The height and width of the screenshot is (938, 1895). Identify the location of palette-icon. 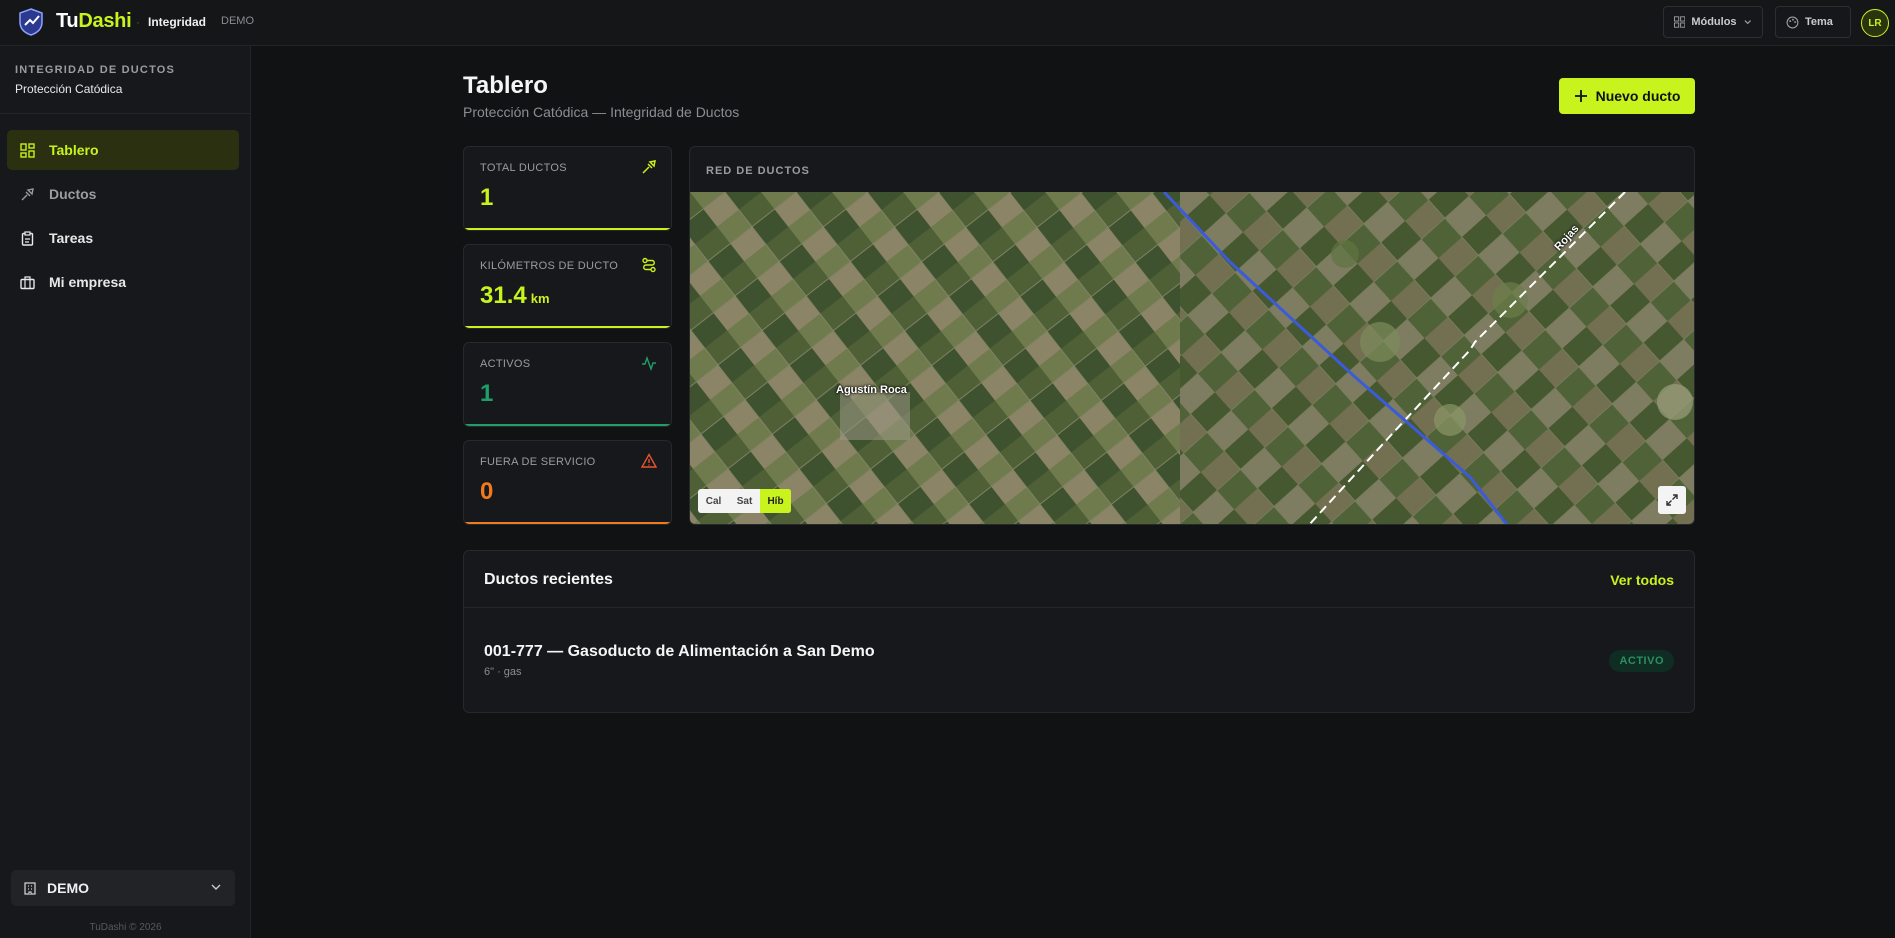
(1792, 22).